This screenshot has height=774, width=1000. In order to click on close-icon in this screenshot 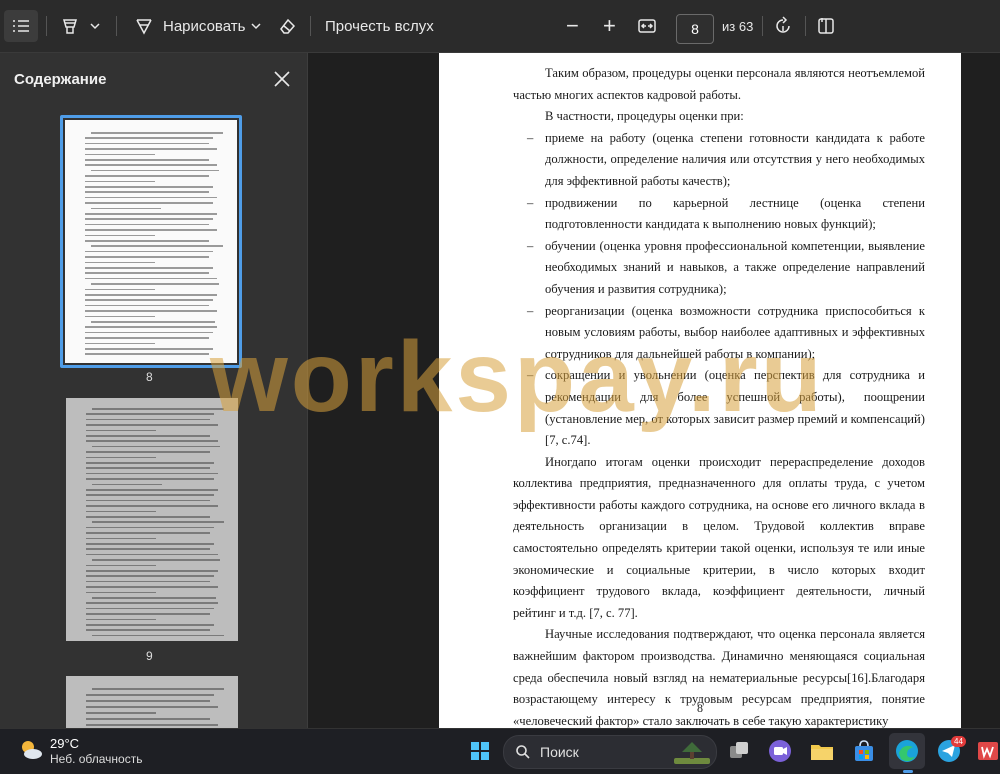, I will do `click(282, 79)`.